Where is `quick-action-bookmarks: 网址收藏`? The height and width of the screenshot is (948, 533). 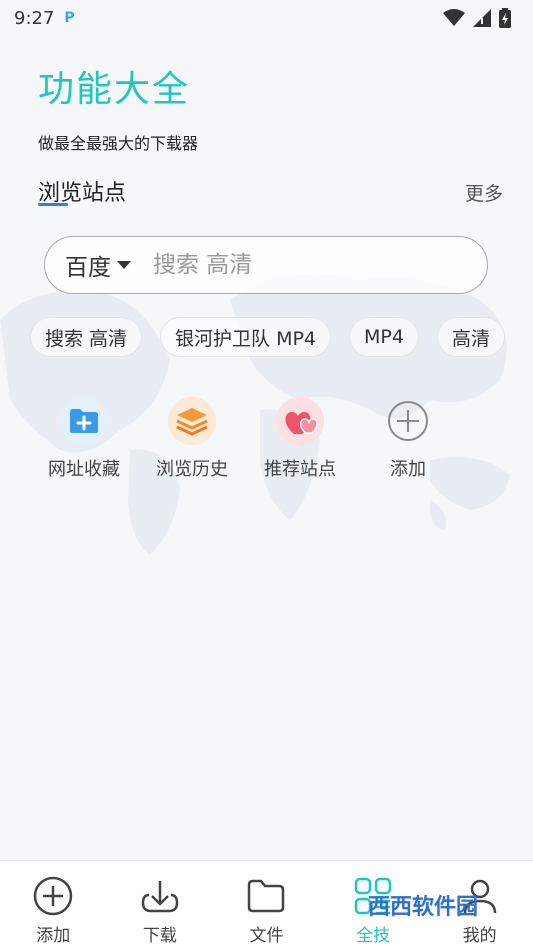
quick-action-bookmarks: 网址收藏 is located at coordinates (84, 439).